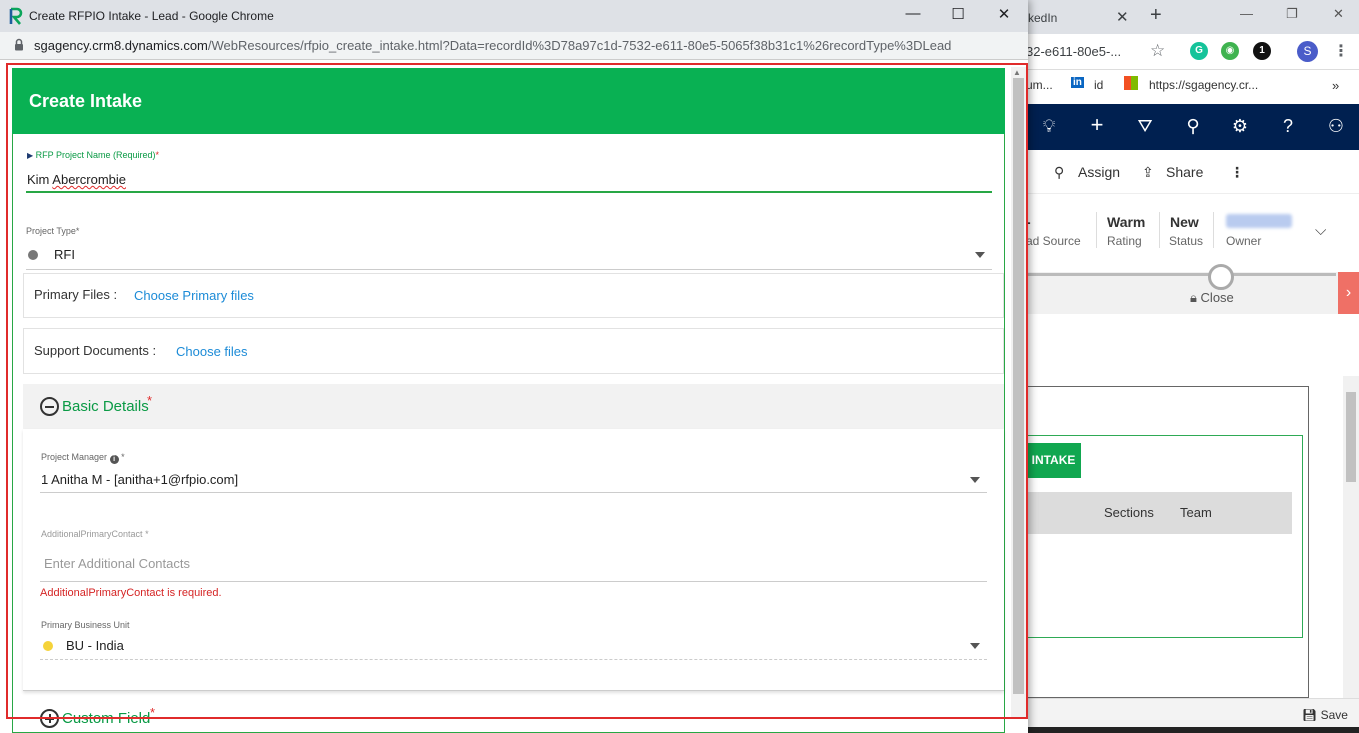  I want to click on bookmark-item: id, so click(1098, 85).